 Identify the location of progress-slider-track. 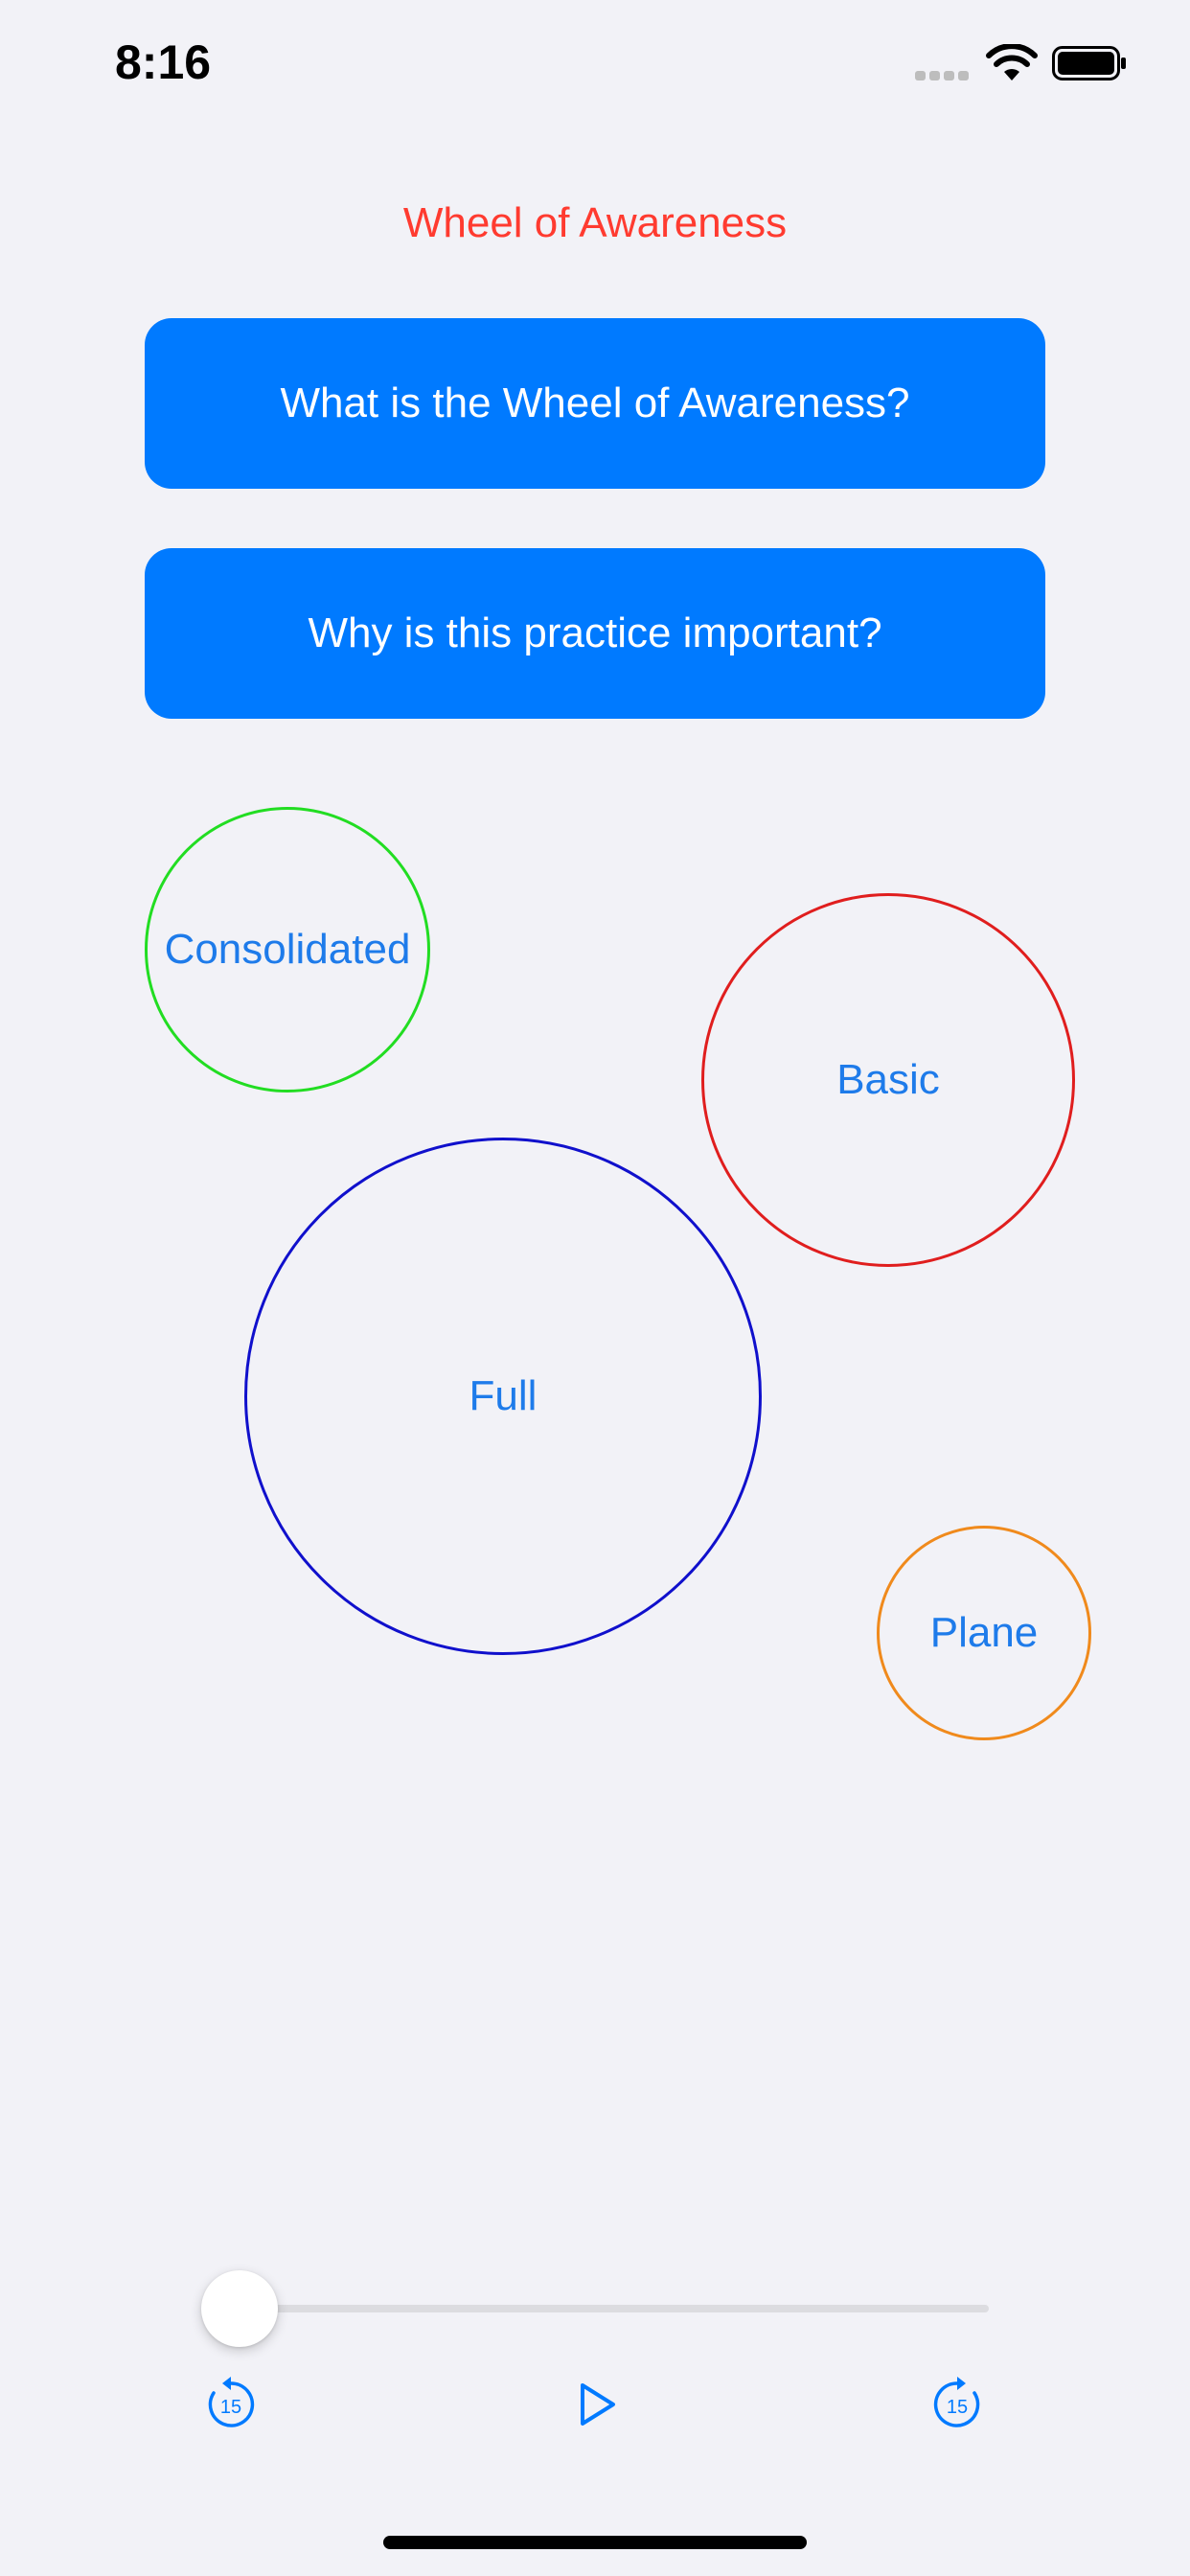
(615, 2308).